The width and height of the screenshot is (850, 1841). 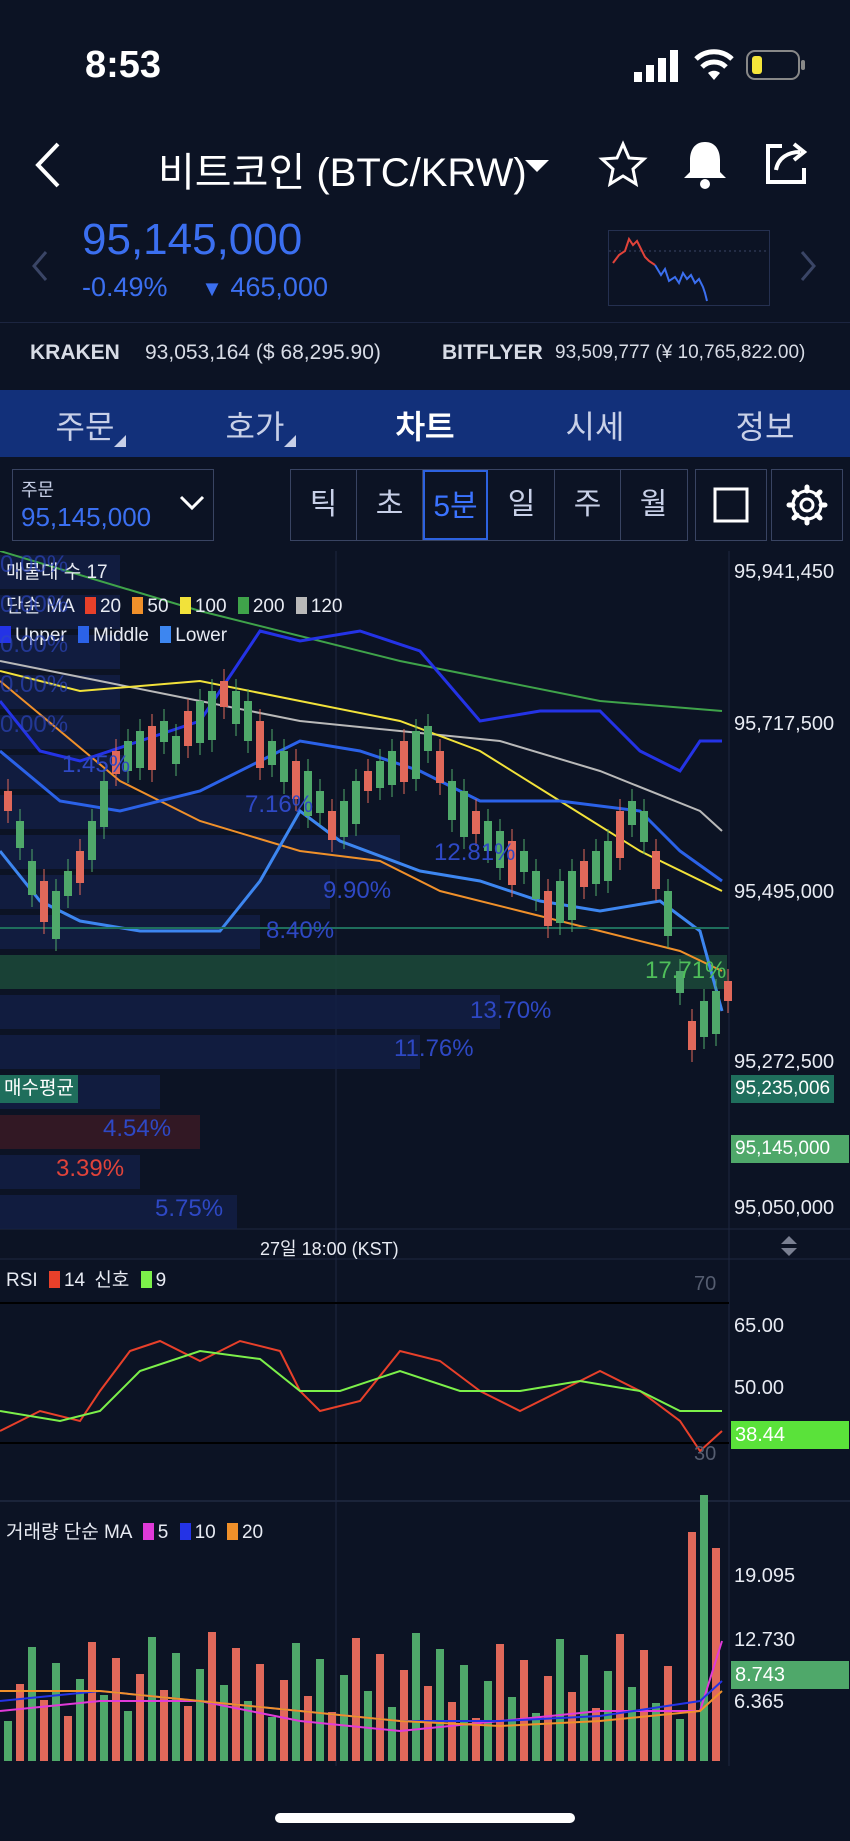 I want to click on share-icon, so click(x=787, y=163).